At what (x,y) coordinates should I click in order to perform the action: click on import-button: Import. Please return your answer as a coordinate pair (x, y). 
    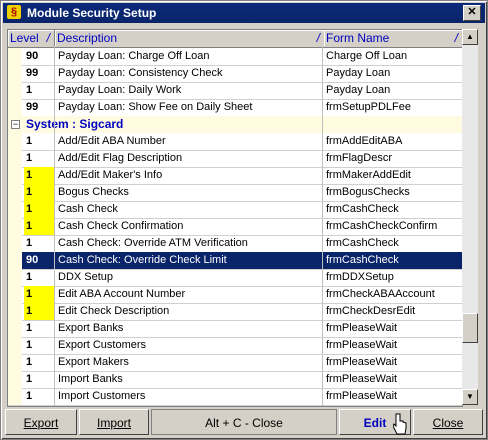
    Looking at the image, I should click on (114, 422).